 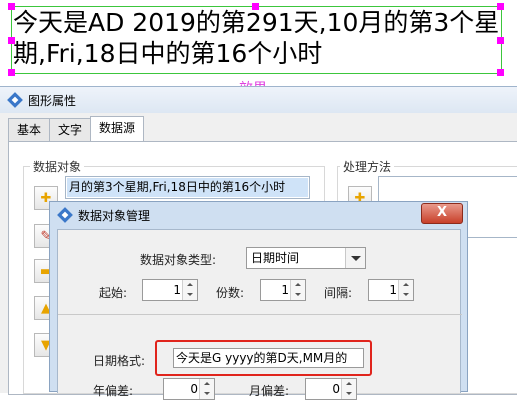 What do you see at coordinates (65, 215) in the screenshot?
I see `dialog-app-icon` at bounding box center [65, 215].